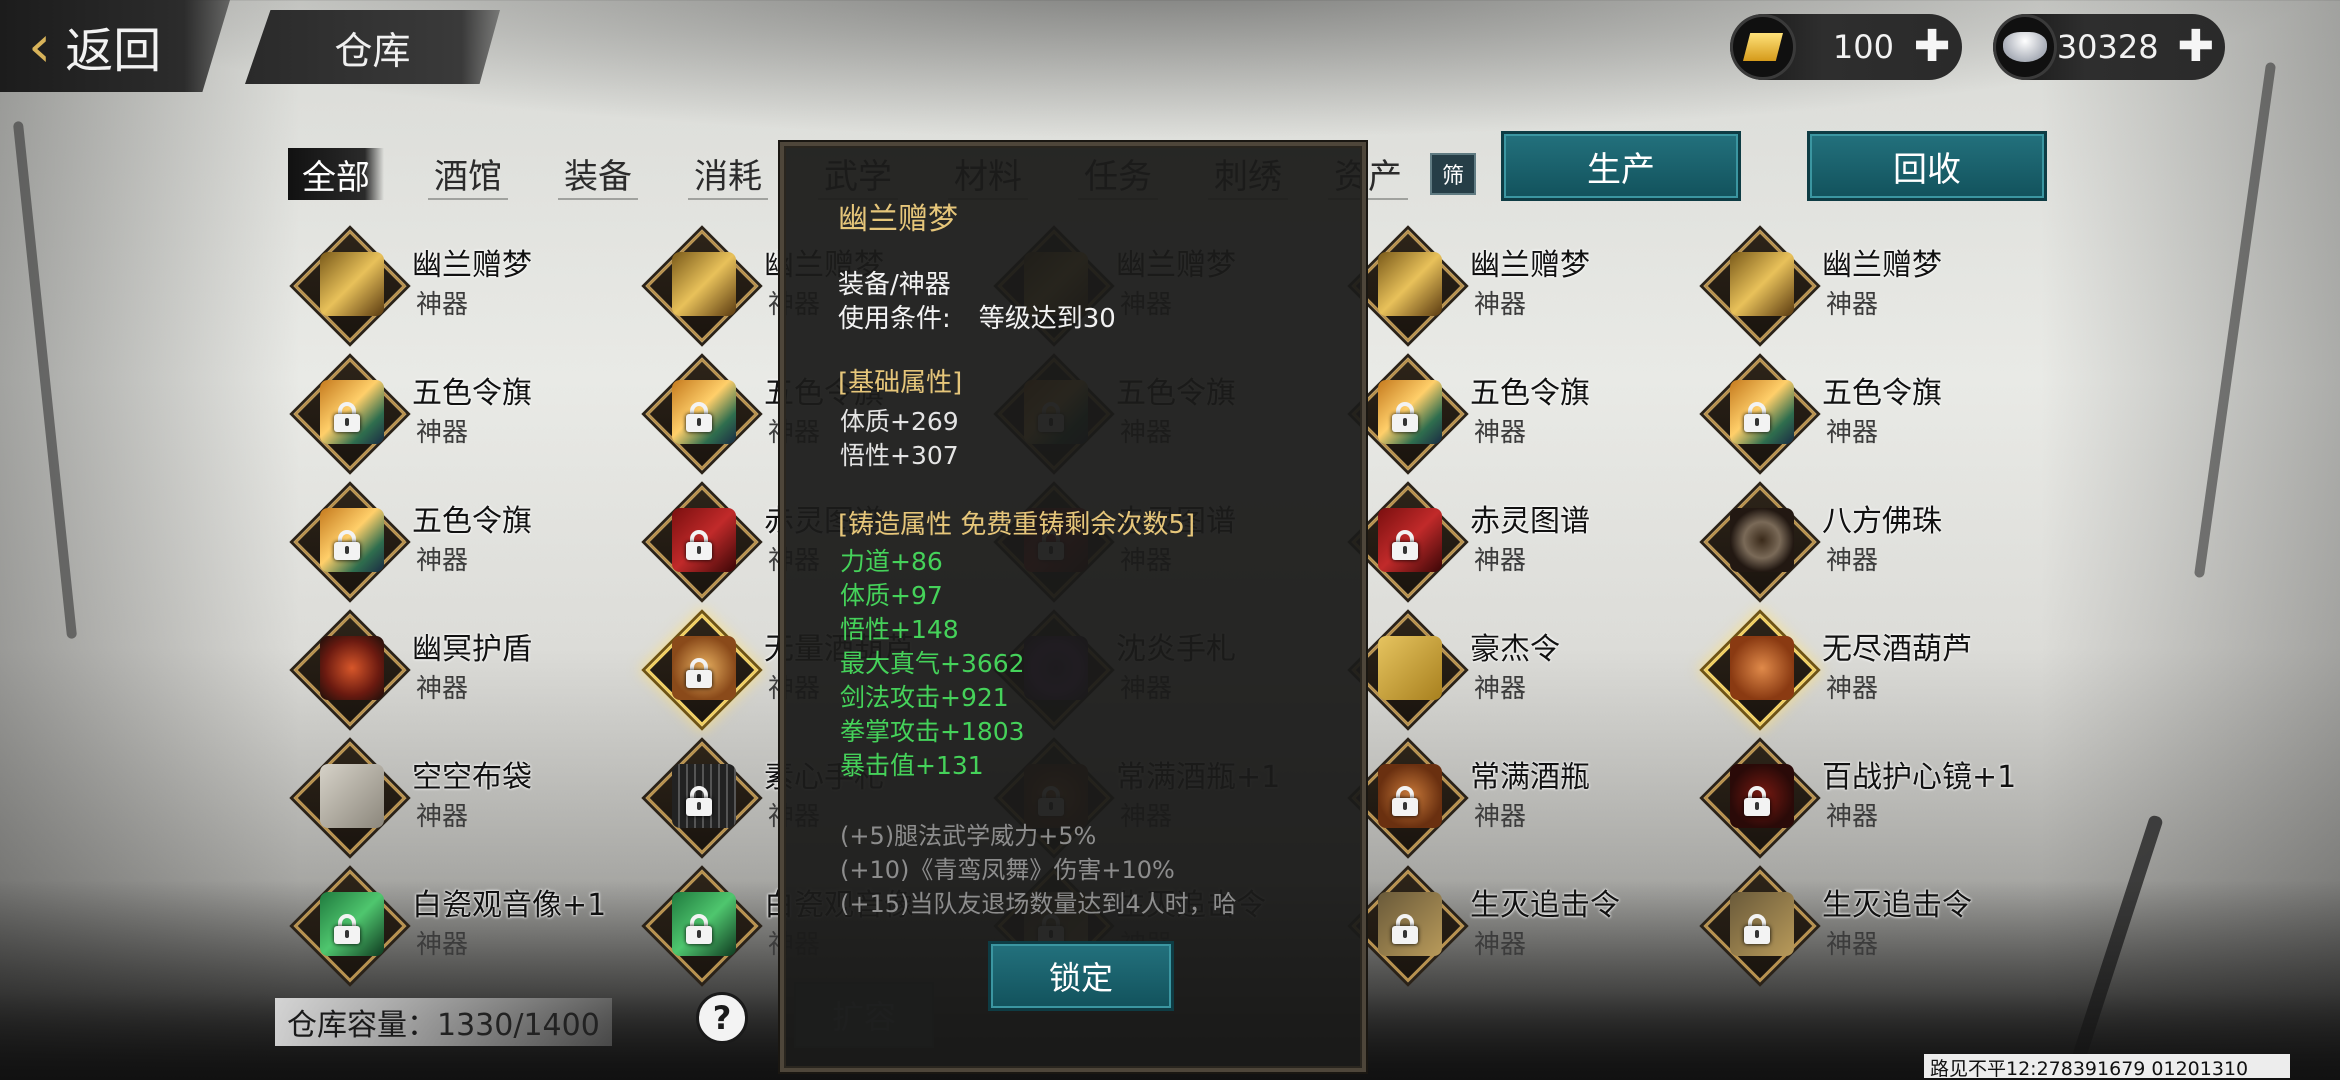  I want to click on item-name: 常满酒瓶, so click(1530, 777).